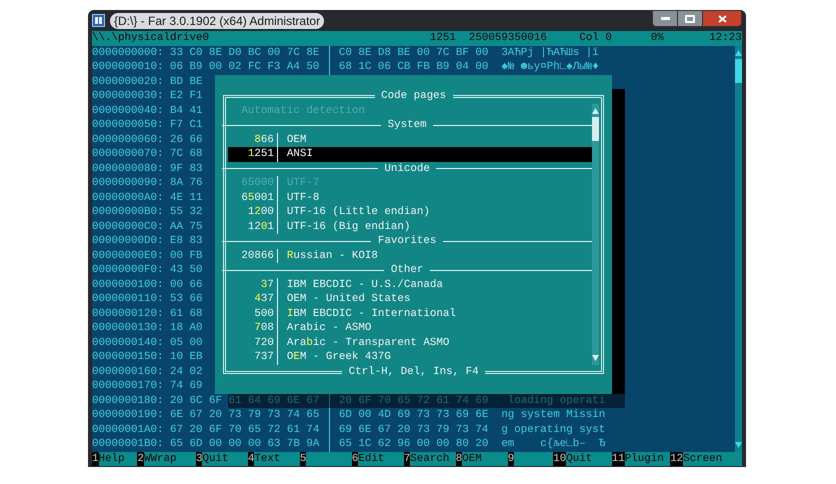 The height and width of the screenshot is (484, 836). I want to click on hex-offset: 0000000010:, so click(128, 67).